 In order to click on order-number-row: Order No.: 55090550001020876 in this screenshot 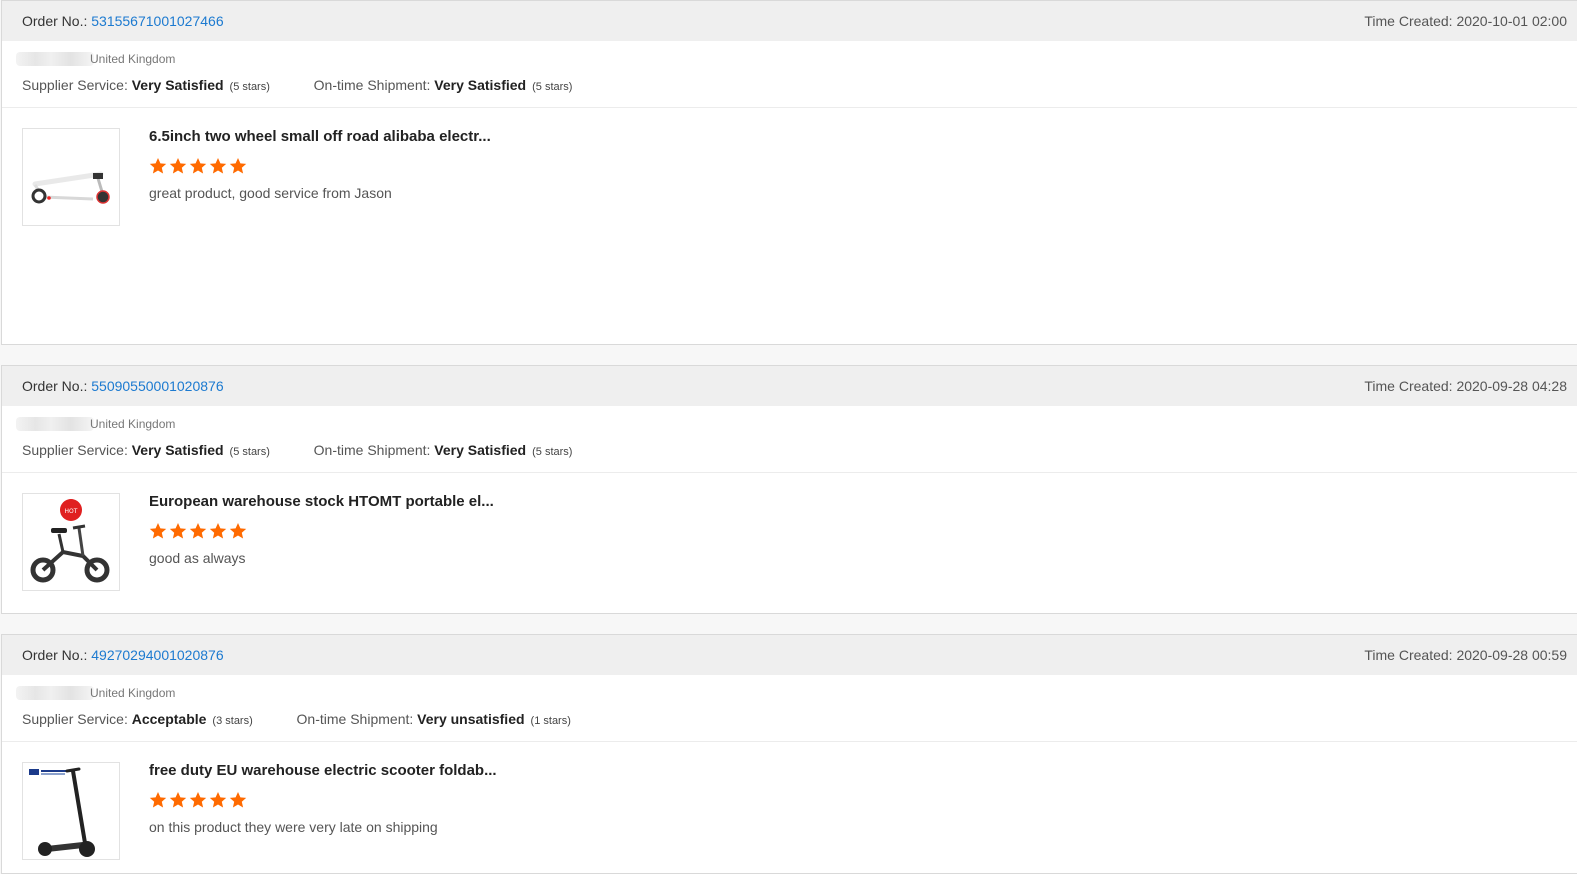, I will do `click(123, 386)`.